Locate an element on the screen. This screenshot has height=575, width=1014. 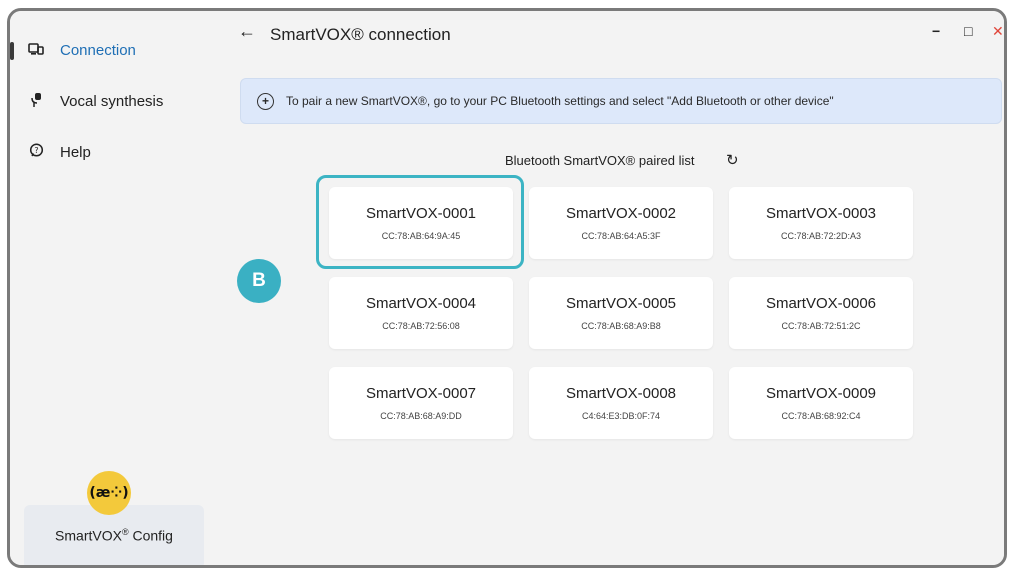
device-card: SmartVOX-0009 CC:78:AB:68:92:C4 is located at coordinates (821, 403).